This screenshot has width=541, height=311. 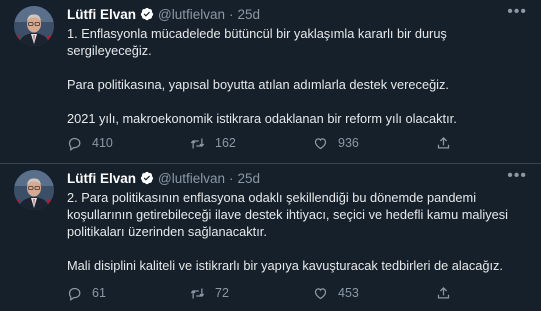 I want to click on retweet-count: 162, so click(x=225, y=143).